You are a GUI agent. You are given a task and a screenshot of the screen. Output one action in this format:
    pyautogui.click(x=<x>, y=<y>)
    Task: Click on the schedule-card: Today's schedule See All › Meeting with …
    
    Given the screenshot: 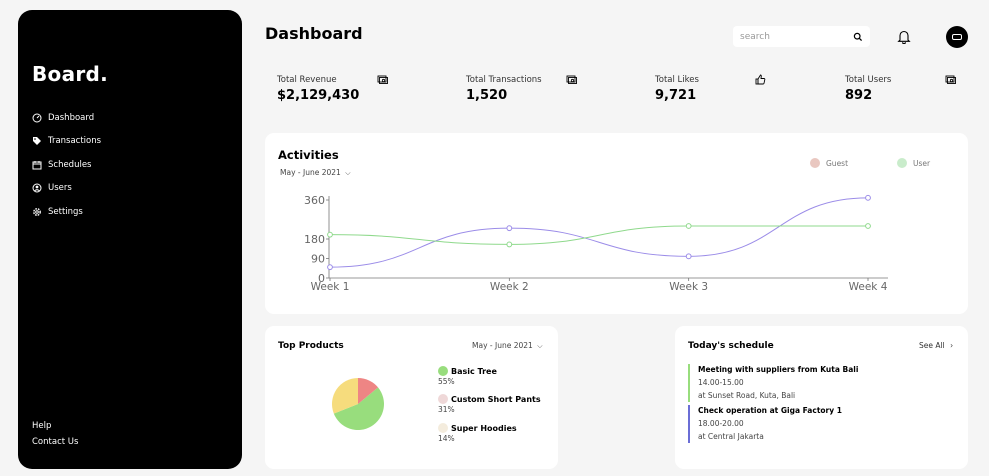 What is the action you would take?
    pyautogui.click(x=821, y=397)
    